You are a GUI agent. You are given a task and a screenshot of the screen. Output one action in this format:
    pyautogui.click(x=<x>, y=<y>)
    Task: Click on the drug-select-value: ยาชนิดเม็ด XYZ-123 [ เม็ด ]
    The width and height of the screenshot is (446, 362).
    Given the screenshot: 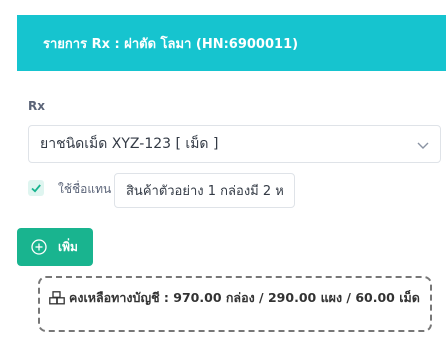 What is the action you would take?
    pyautogui.click(x=129, y=144)
    